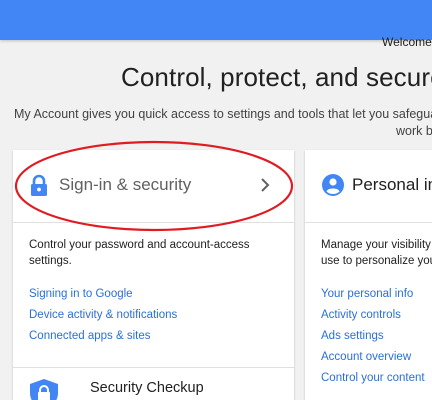  I want to click on personal-info-header: Personal in, so click(368, 186).